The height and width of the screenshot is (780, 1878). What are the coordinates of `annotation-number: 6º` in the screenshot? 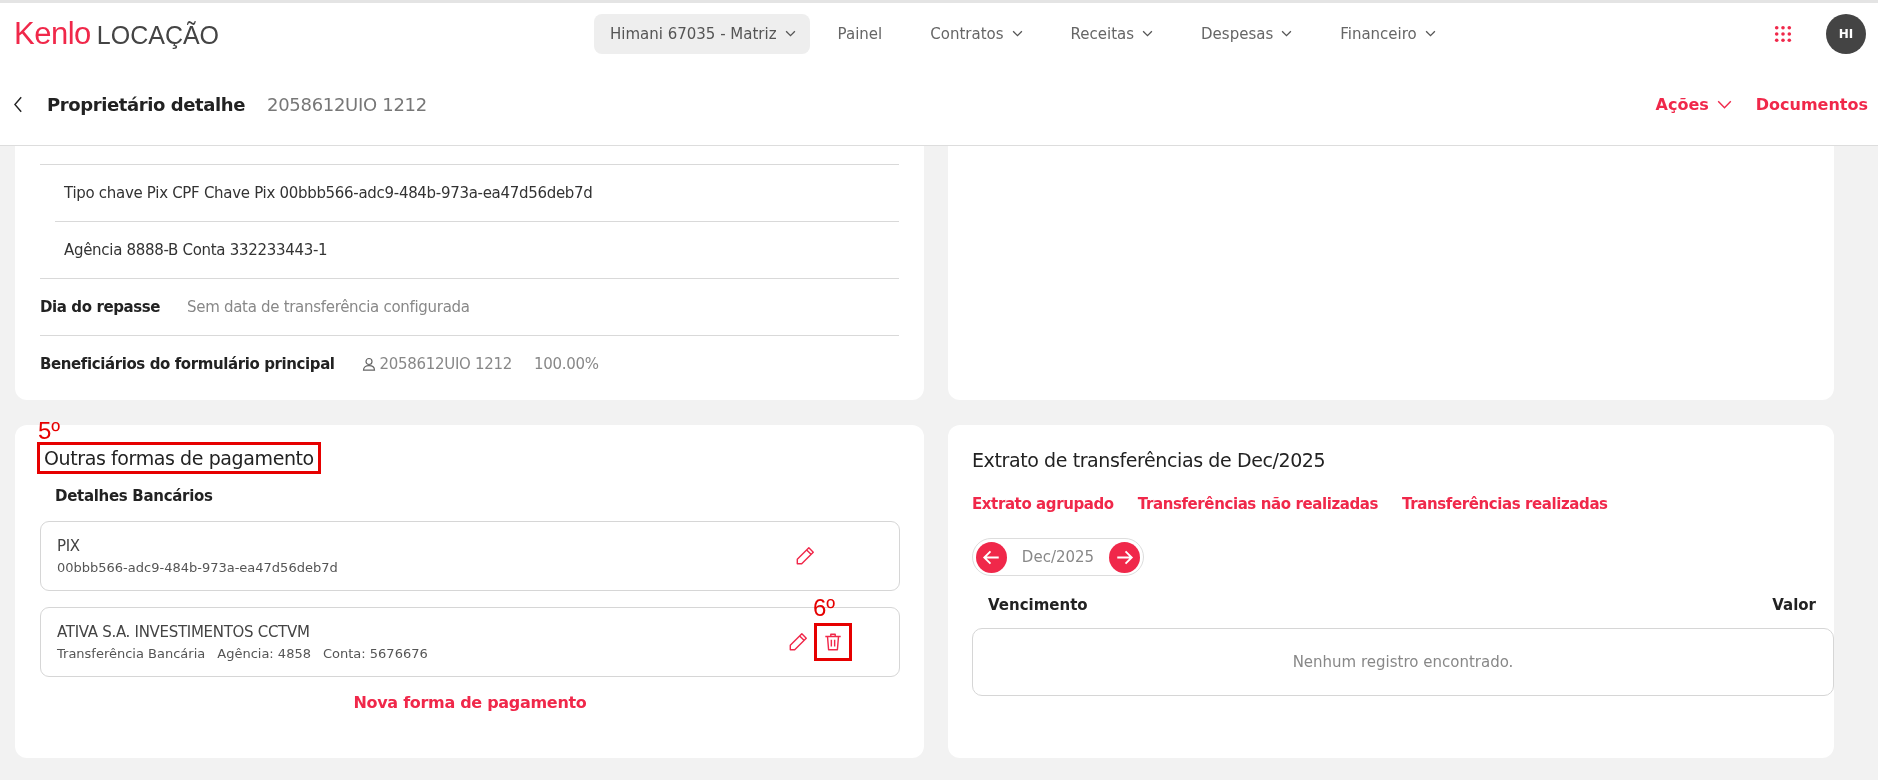 It's located at (824, 608).